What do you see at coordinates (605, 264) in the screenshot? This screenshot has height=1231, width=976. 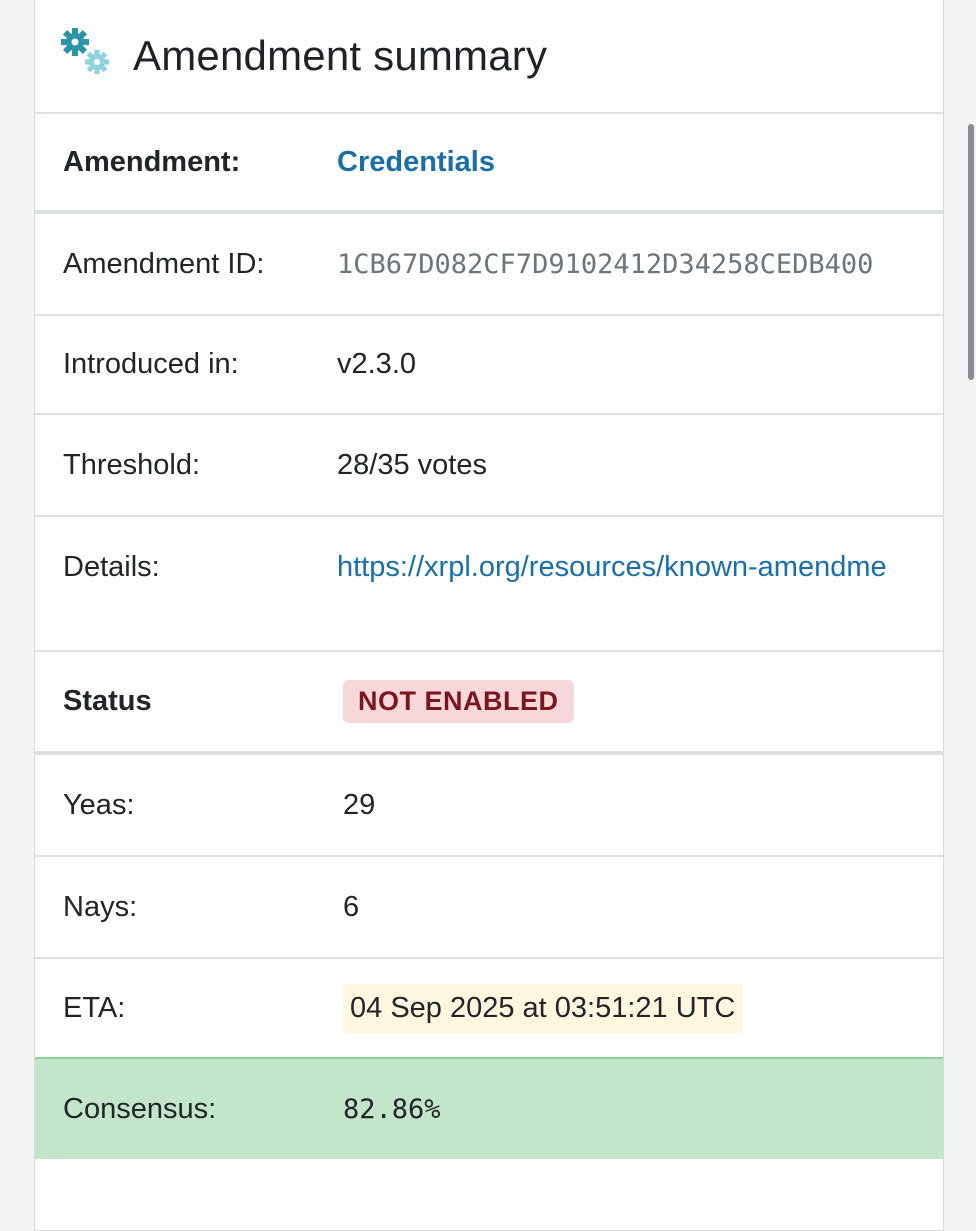 I see `amendment-id-value: 1CB67D082CF7D9102412D34258CEDB400` at bounding box center [605, 264].